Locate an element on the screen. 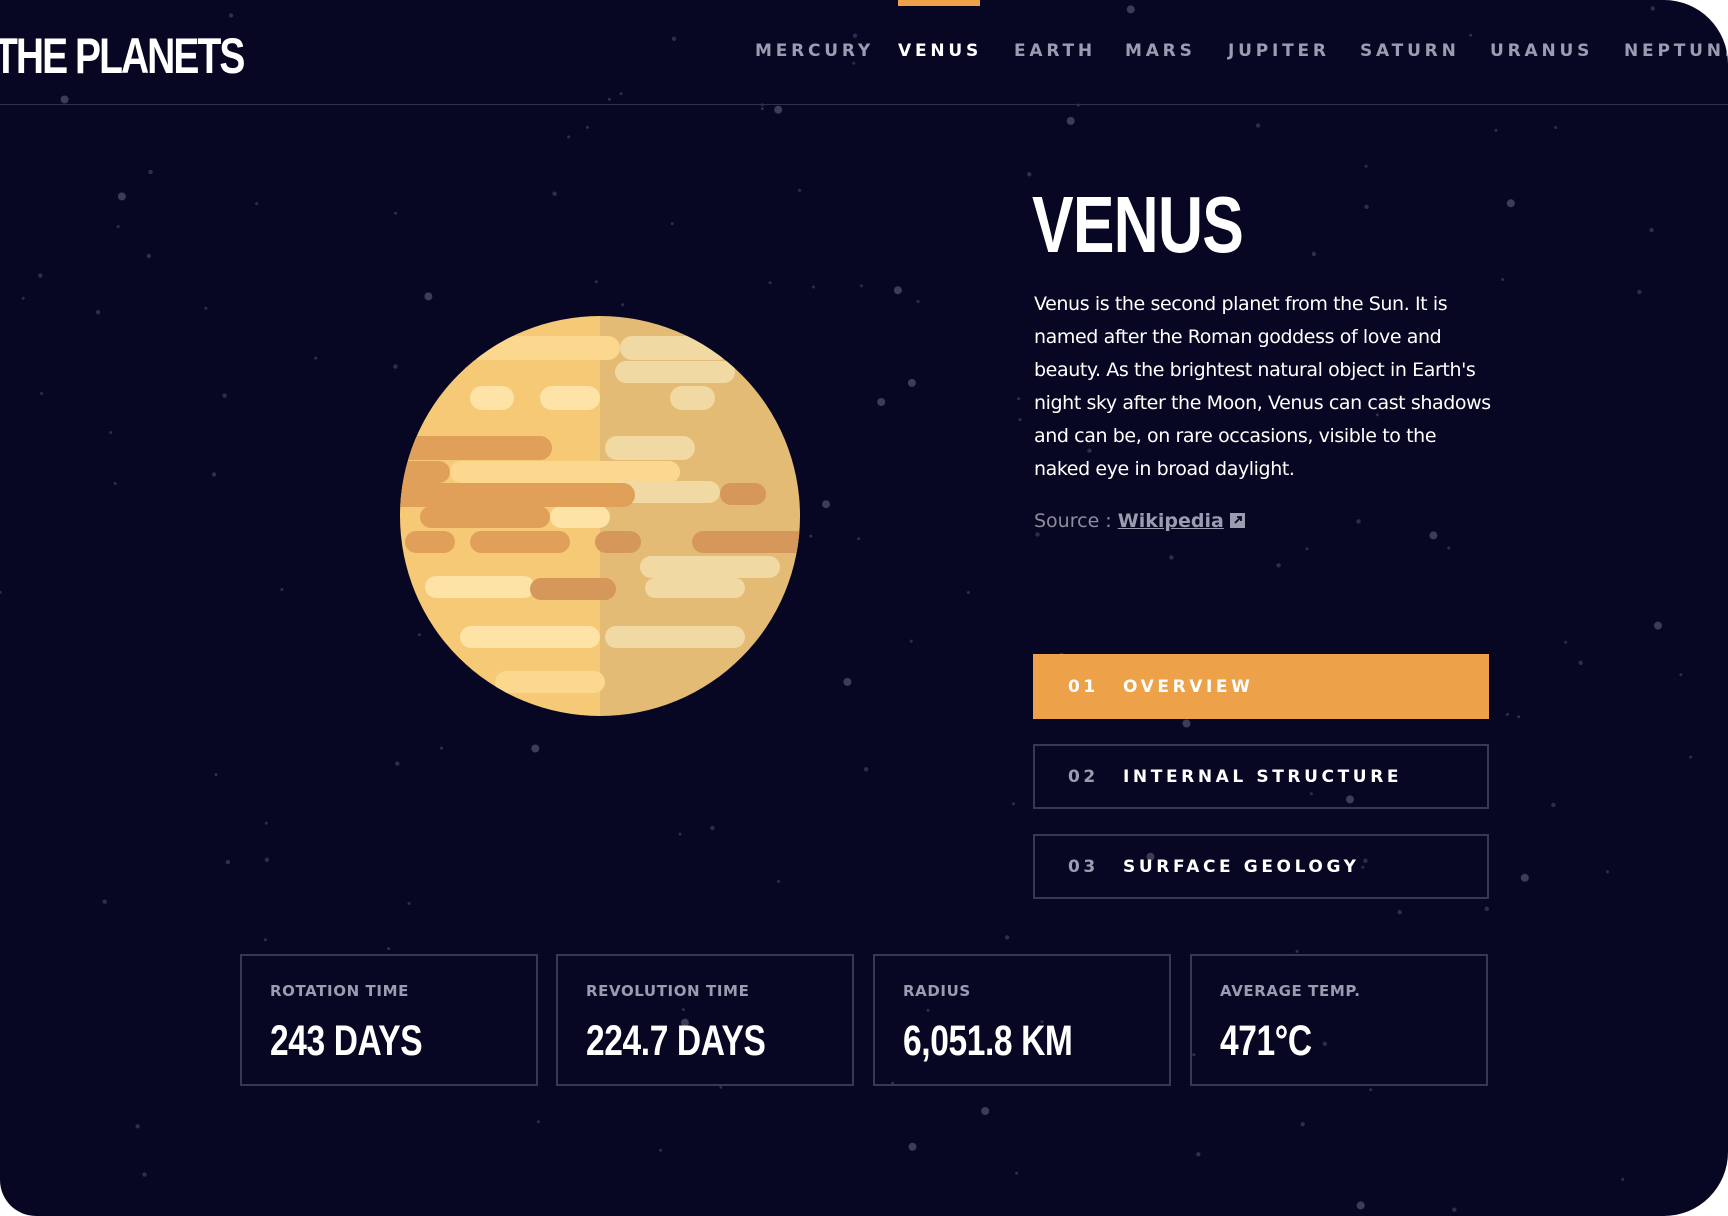 Image resolution: width=1728 pixels, height=1216 pixels. tab-label: INTERNAL STRUCTURE is located at coordinates (1263, 777).